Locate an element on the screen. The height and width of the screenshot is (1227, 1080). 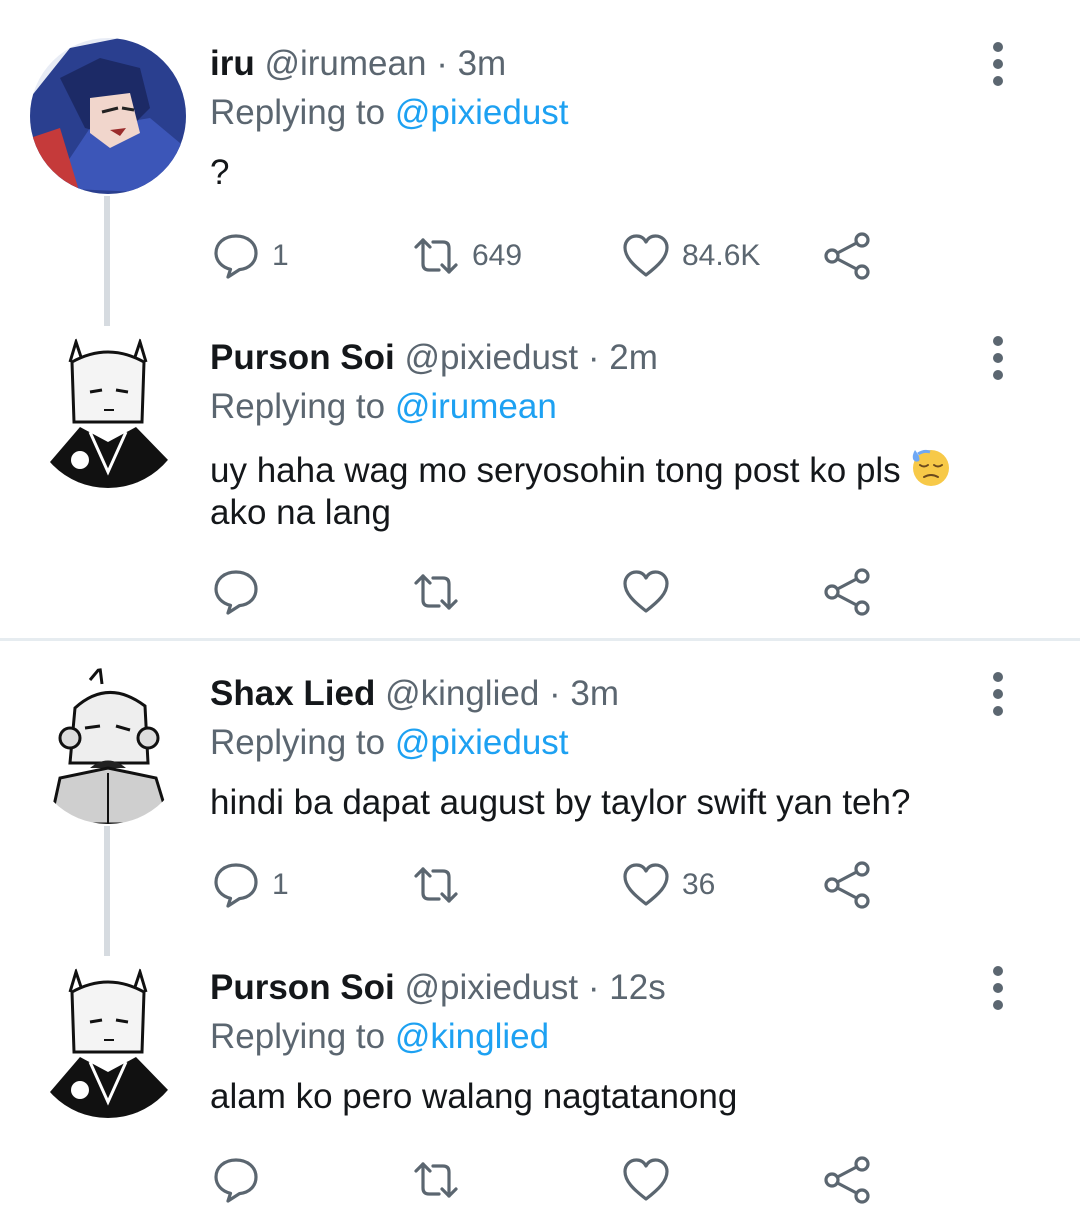
like-button: 84.6K is located at coordinates (690, 256).